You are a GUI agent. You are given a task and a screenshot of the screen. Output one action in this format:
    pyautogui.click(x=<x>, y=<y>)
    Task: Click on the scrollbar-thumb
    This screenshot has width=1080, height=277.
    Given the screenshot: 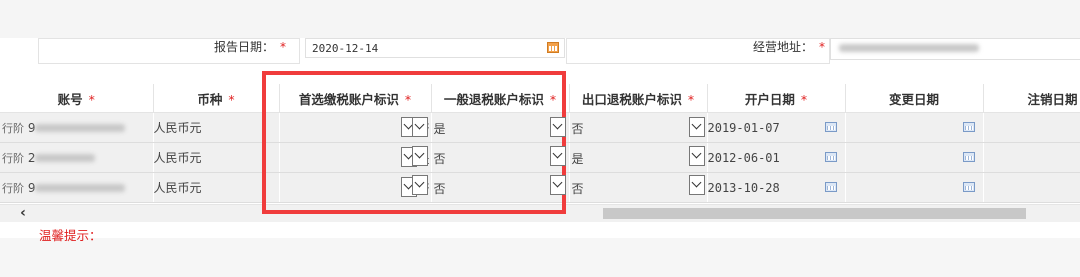 What is the action you would take?
    pyautogui.click(x=814, y=213)
    